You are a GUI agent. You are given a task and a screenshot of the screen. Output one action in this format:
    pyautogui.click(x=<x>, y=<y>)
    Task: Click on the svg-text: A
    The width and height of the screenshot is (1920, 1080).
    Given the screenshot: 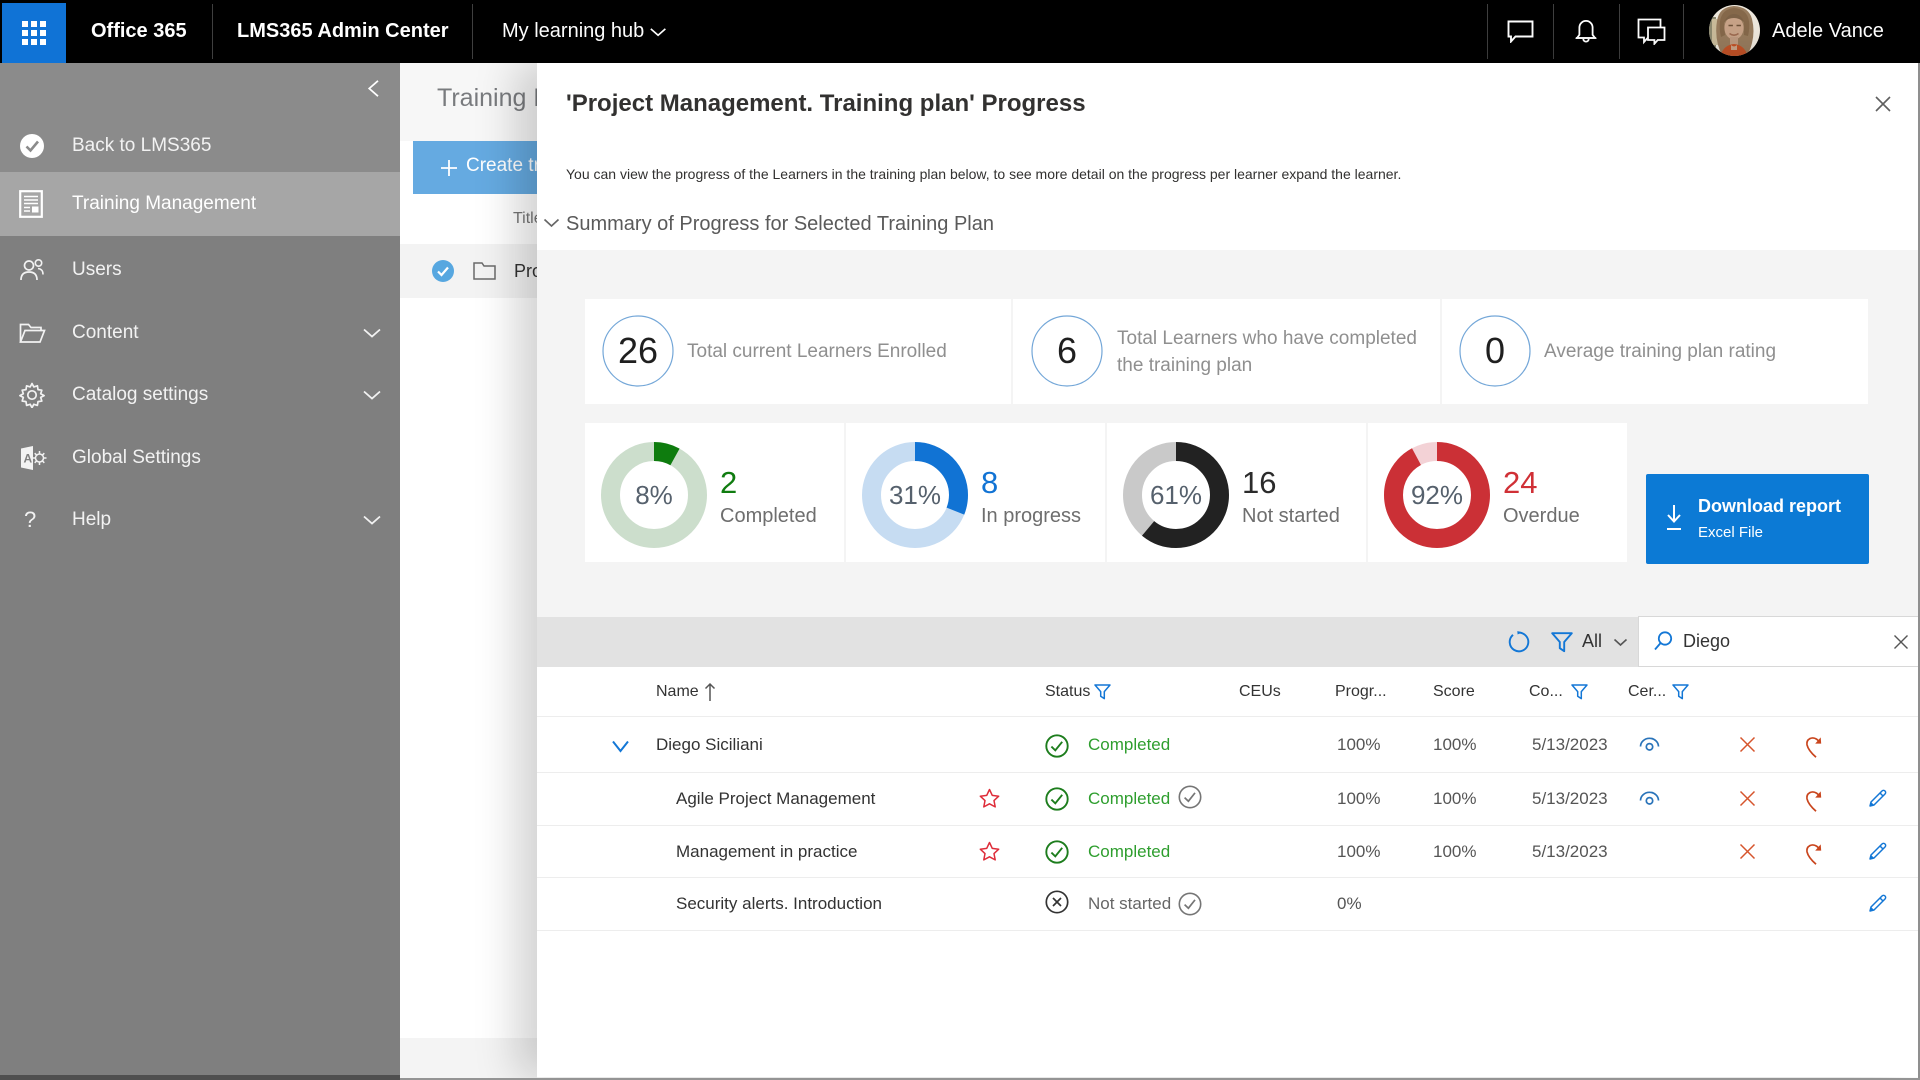 What is the action you would take?
    pyautogui.click(x=28, y=459)
    